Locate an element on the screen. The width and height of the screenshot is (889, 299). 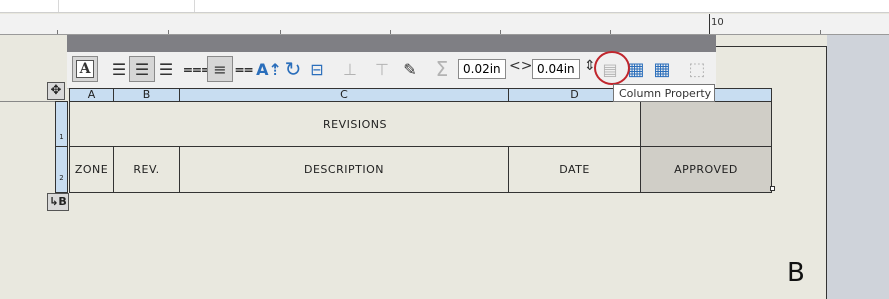
highlight-circle is located at coordinates (612, 68).